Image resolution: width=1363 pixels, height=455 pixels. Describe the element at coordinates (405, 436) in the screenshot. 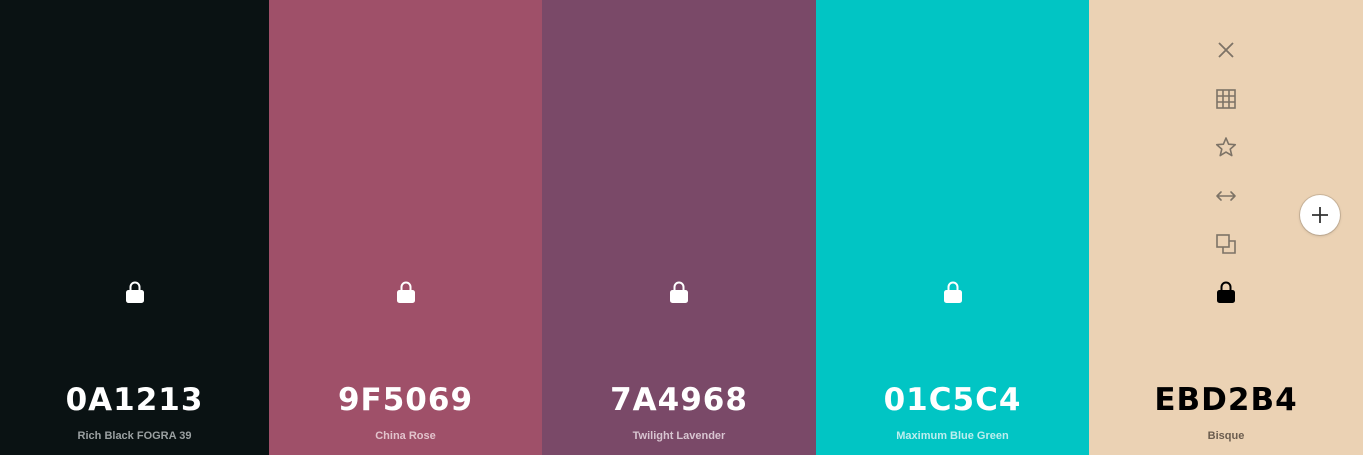

I see `color-name: China Rose` at that location.